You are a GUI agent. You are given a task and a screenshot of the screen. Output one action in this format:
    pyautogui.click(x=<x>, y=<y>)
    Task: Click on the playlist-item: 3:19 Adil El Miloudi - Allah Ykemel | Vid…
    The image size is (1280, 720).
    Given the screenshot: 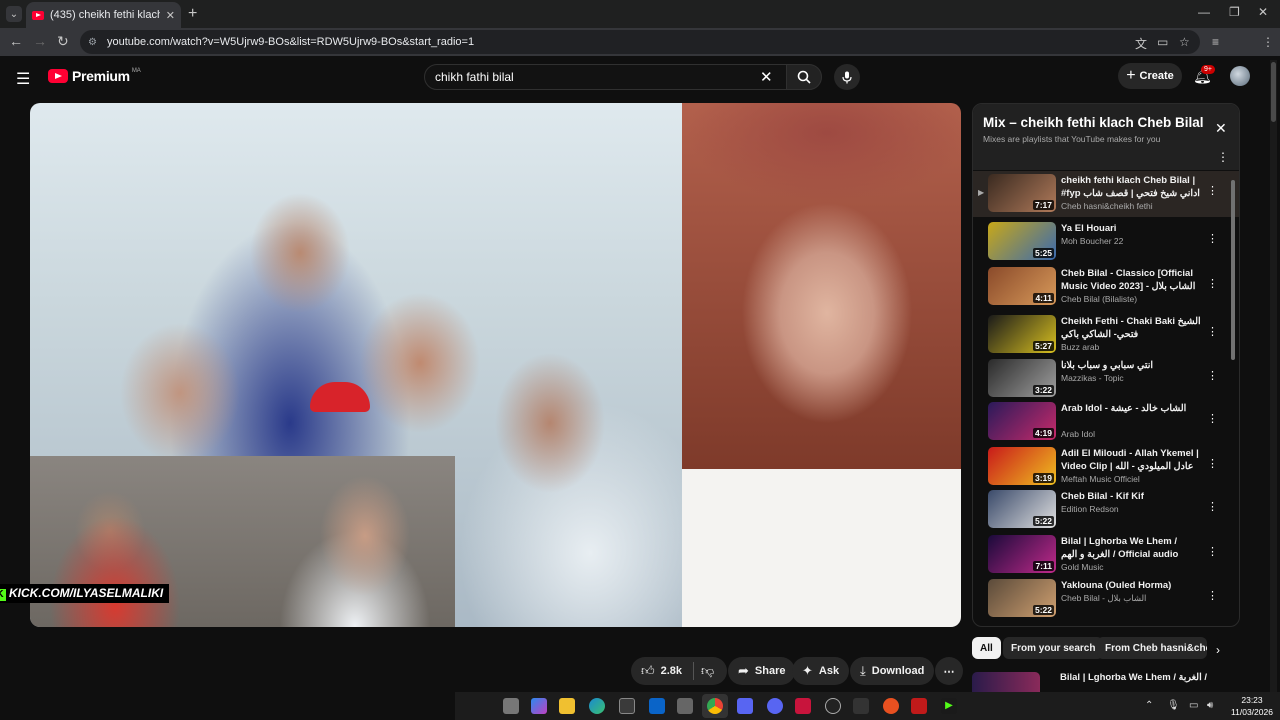 What is the action you would take?
    pyautogui.click(x=1106, y=467)
    